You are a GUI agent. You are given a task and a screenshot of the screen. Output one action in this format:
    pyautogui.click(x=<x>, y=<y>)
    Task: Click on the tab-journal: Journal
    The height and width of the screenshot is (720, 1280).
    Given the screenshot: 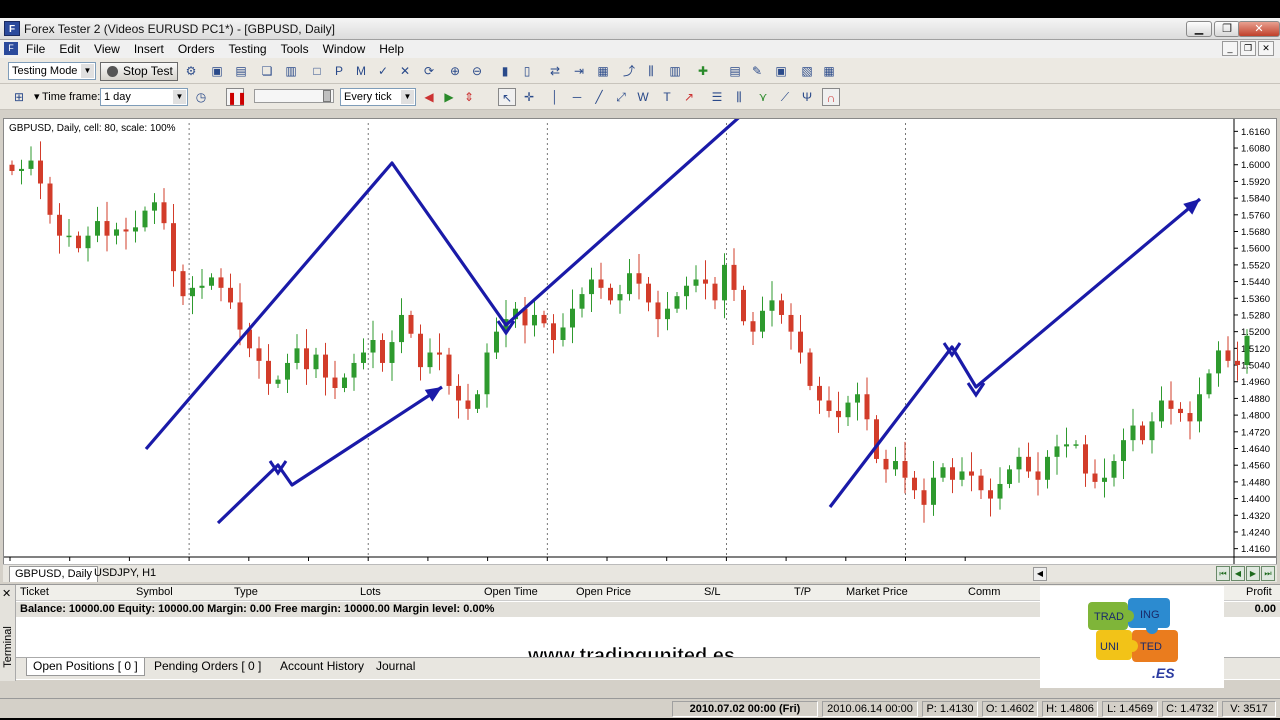 What is the action you would take?
    pyautogui.click(x=395, y=667)
    